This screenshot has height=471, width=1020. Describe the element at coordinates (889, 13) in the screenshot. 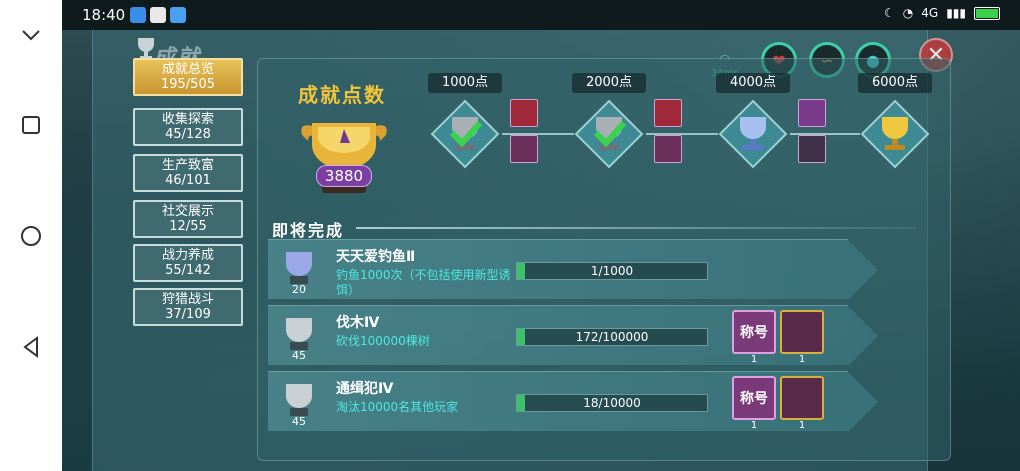

I see `moon-icon: ☾` at that location.